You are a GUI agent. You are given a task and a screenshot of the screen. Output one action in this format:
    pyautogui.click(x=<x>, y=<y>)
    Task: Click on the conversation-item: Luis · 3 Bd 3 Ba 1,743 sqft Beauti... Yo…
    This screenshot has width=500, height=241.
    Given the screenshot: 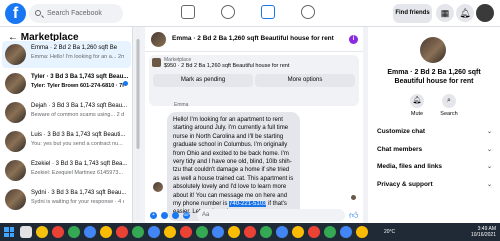 What is the action you would take?
    pyautogui.click(x=66, y=141)
    